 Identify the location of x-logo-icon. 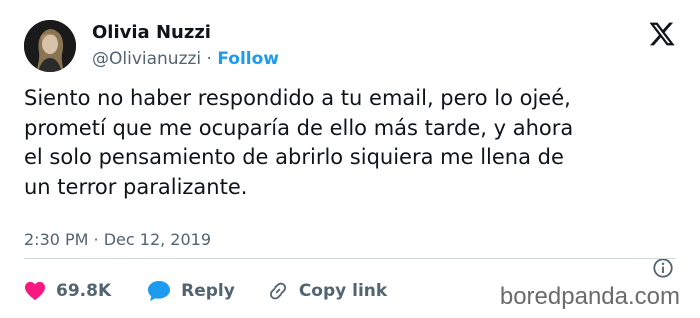
(662, 34).